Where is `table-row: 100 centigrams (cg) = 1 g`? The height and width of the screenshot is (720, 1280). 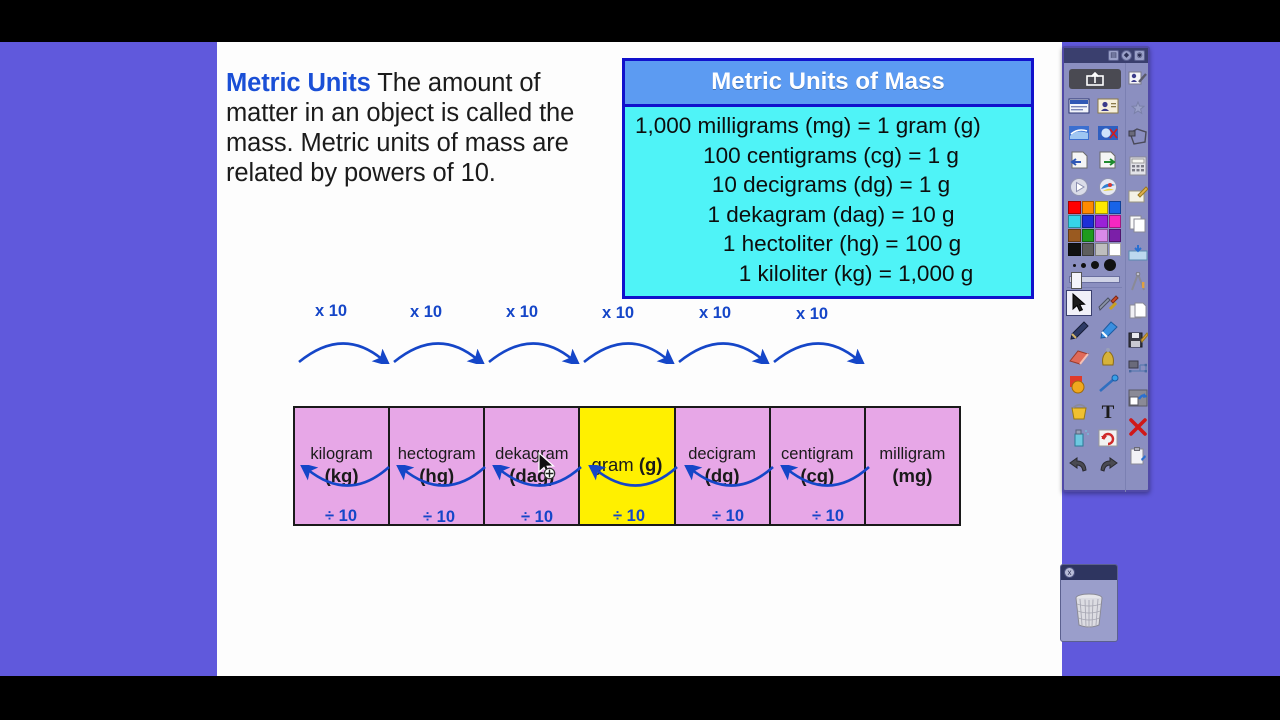
table-row: 100 centigrams (cg) = 1 g is located at coordinates (831, 155).